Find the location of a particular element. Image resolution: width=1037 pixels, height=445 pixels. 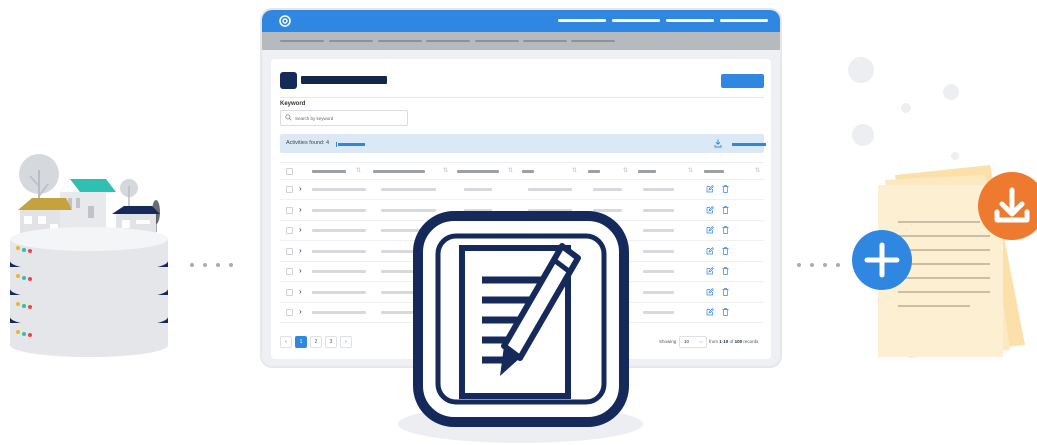

select-all-checkbox is located at coordinates (289, 171).